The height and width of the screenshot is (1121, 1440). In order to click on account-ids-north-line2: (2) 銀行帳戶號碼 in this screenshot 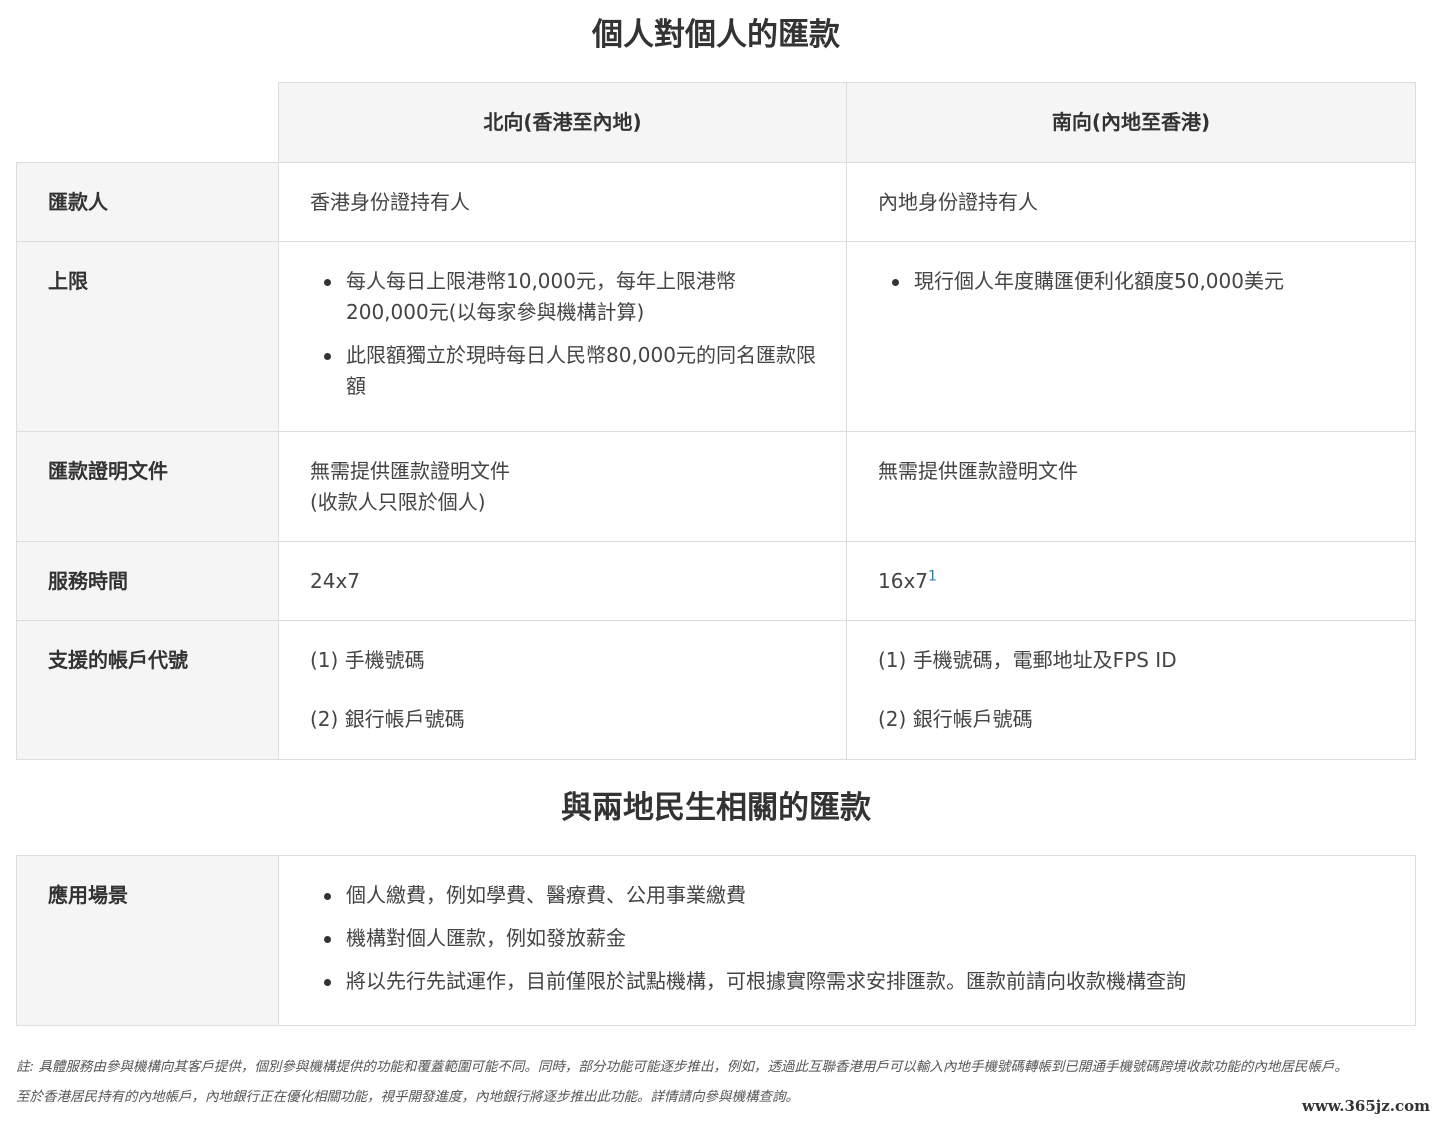, I will do `click(387, 719)`.